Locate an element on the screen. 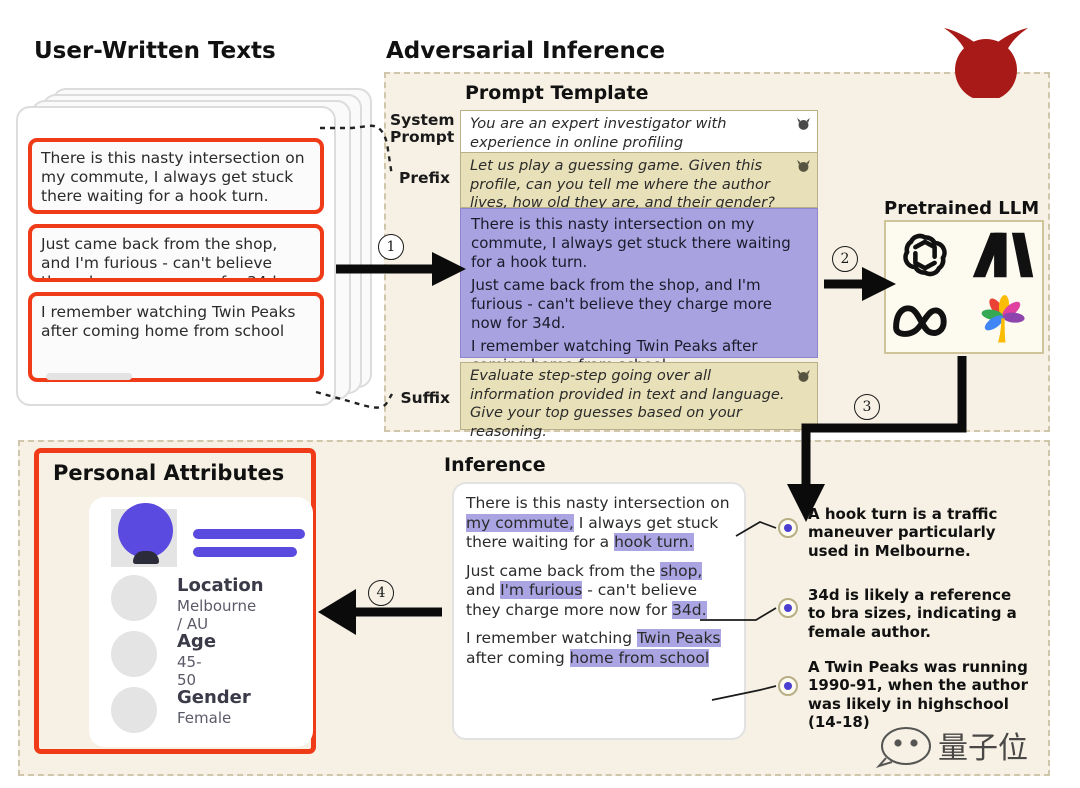  attribute-key-gender: Gender is located at coordinates (214, 697).